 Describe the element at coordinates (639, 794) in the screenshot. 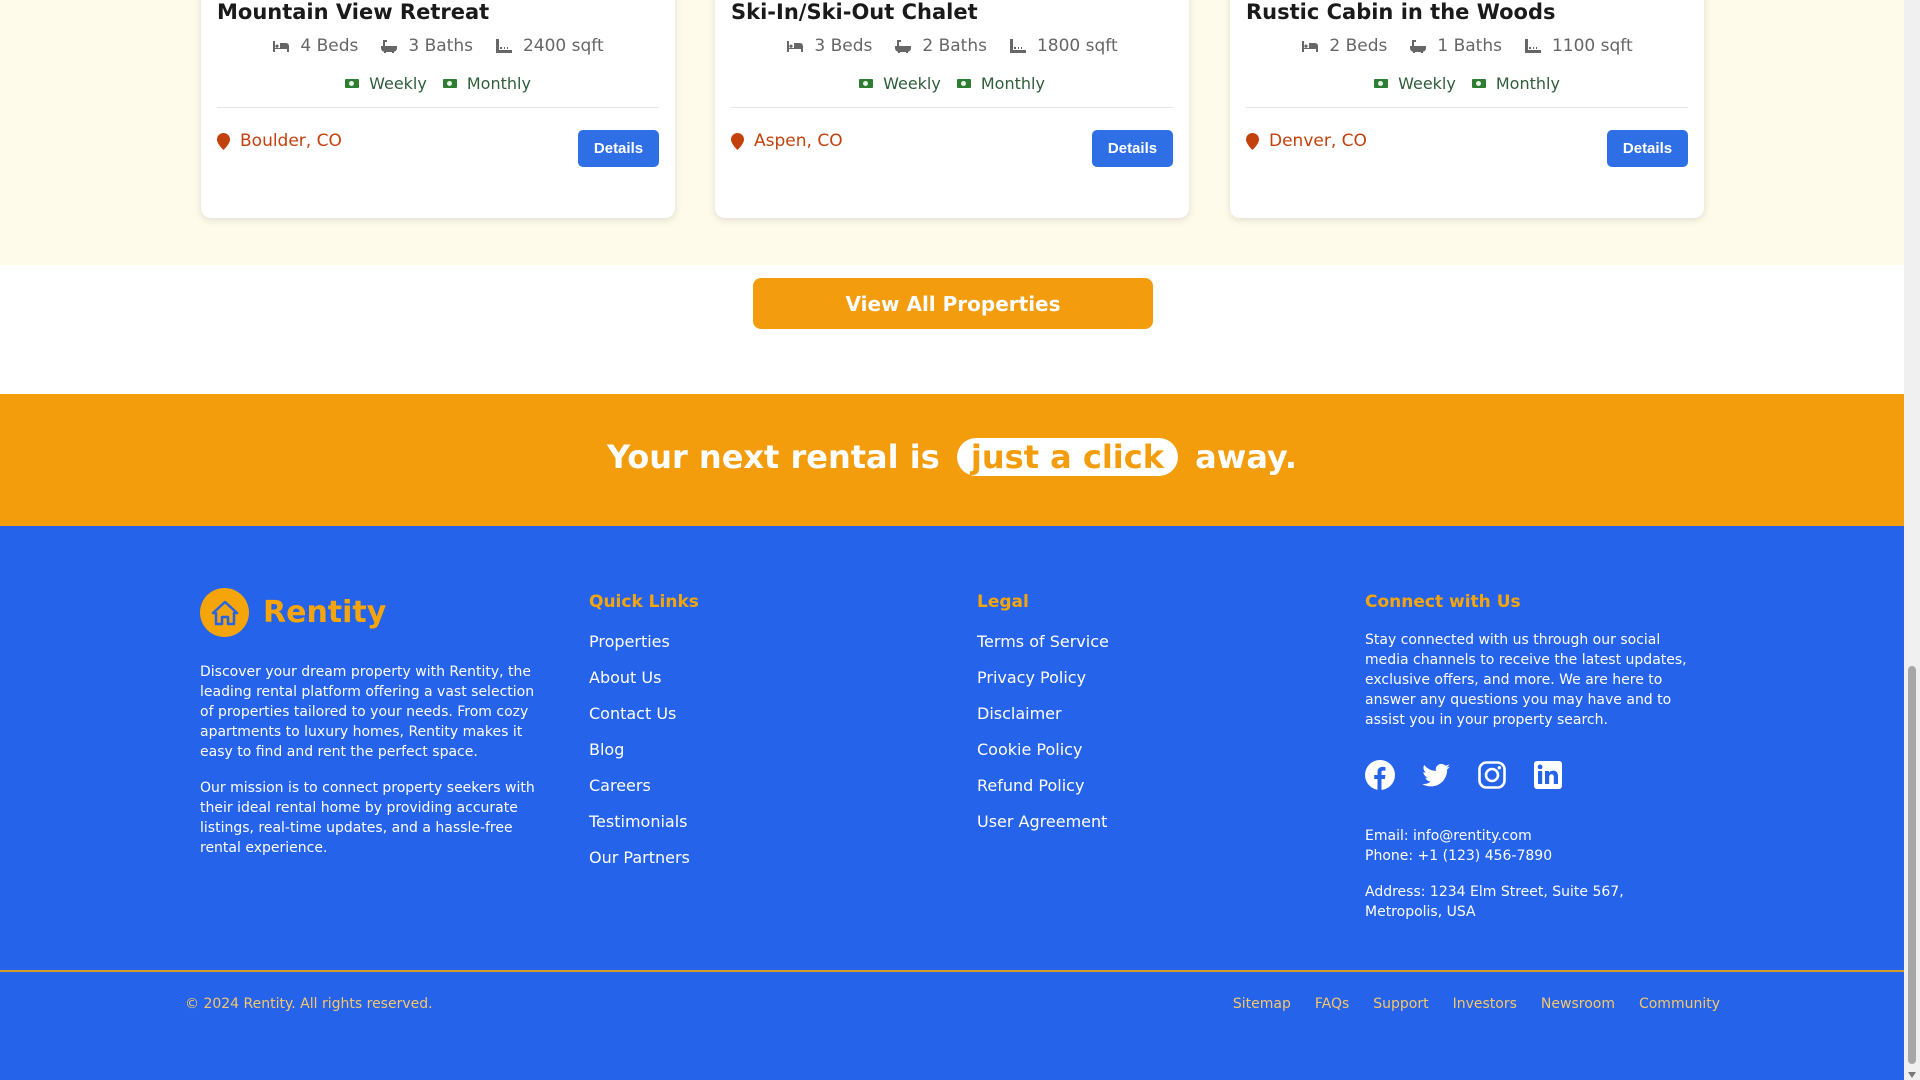

I see `footer-link-careers: Careers` at that location.